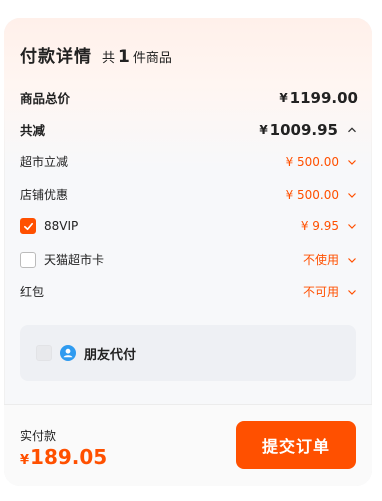 The image size is (382, 501). Describe the element at coordinates (124, 57) in the screenshot. I see `item-count-value: 1` at that location.